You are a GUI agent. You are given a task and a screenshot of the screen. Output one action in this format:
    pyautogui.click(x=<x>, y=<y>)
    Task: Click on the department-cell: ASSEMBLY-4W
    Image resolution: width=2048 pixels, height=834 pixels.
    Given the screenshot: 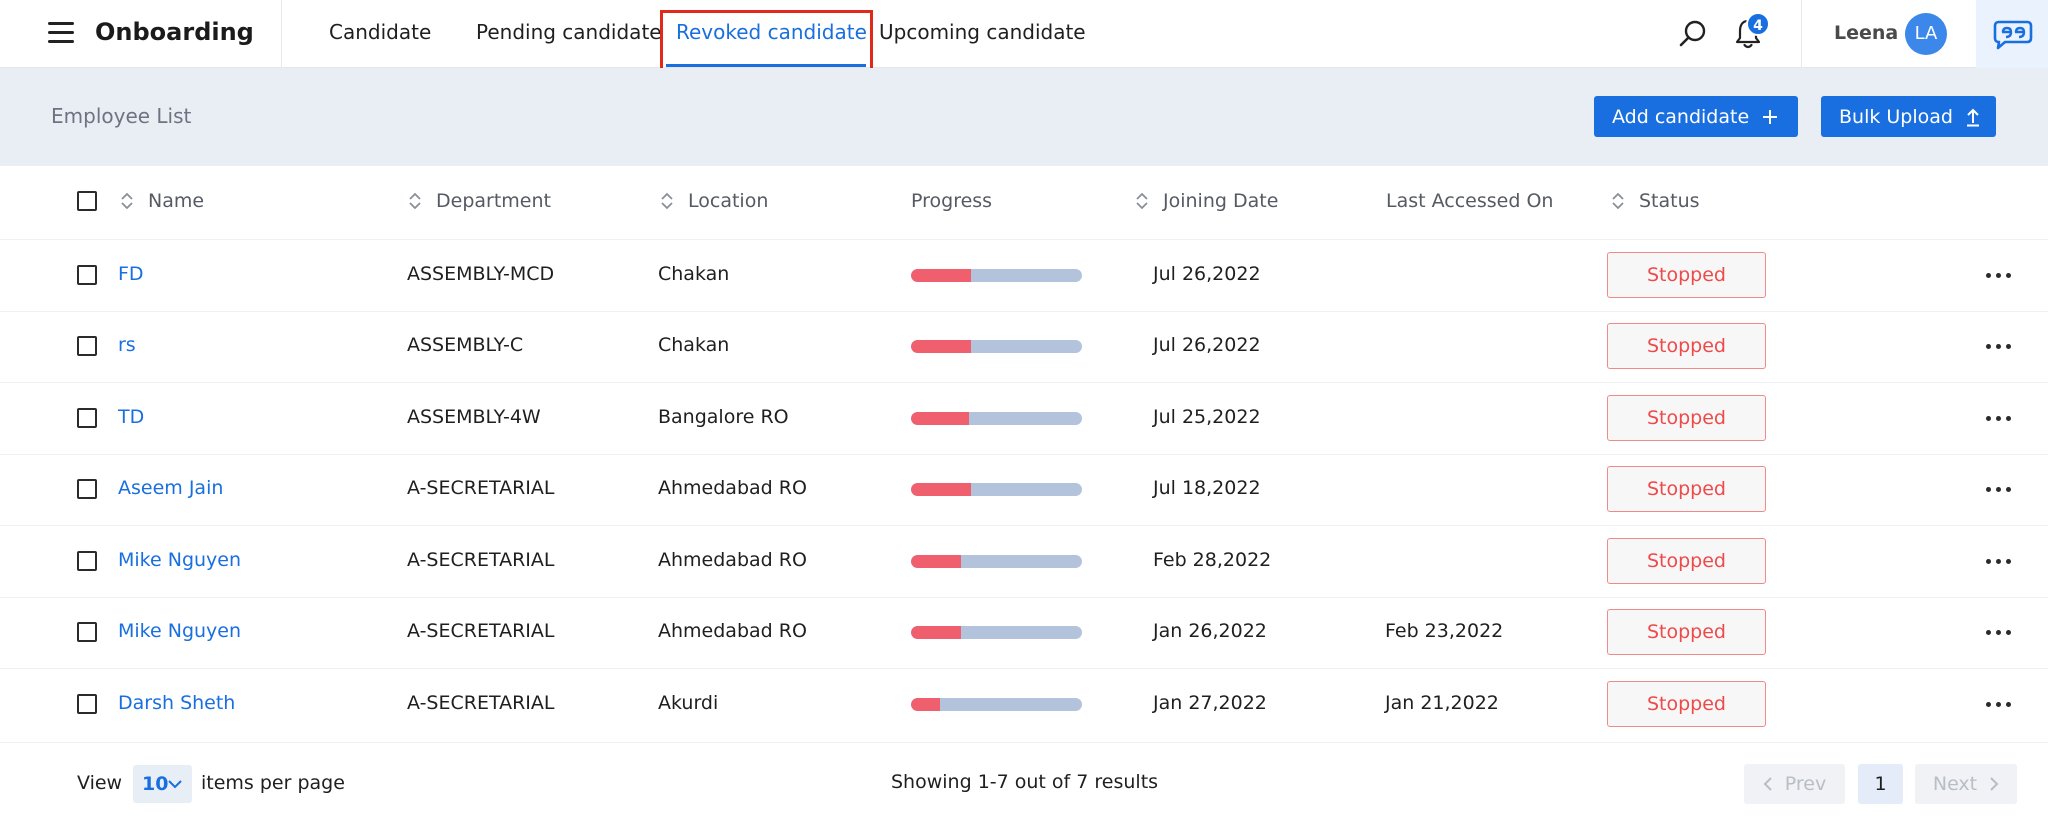 What is the action you would take?
    pyautogui.click(x=474, y=416)
    